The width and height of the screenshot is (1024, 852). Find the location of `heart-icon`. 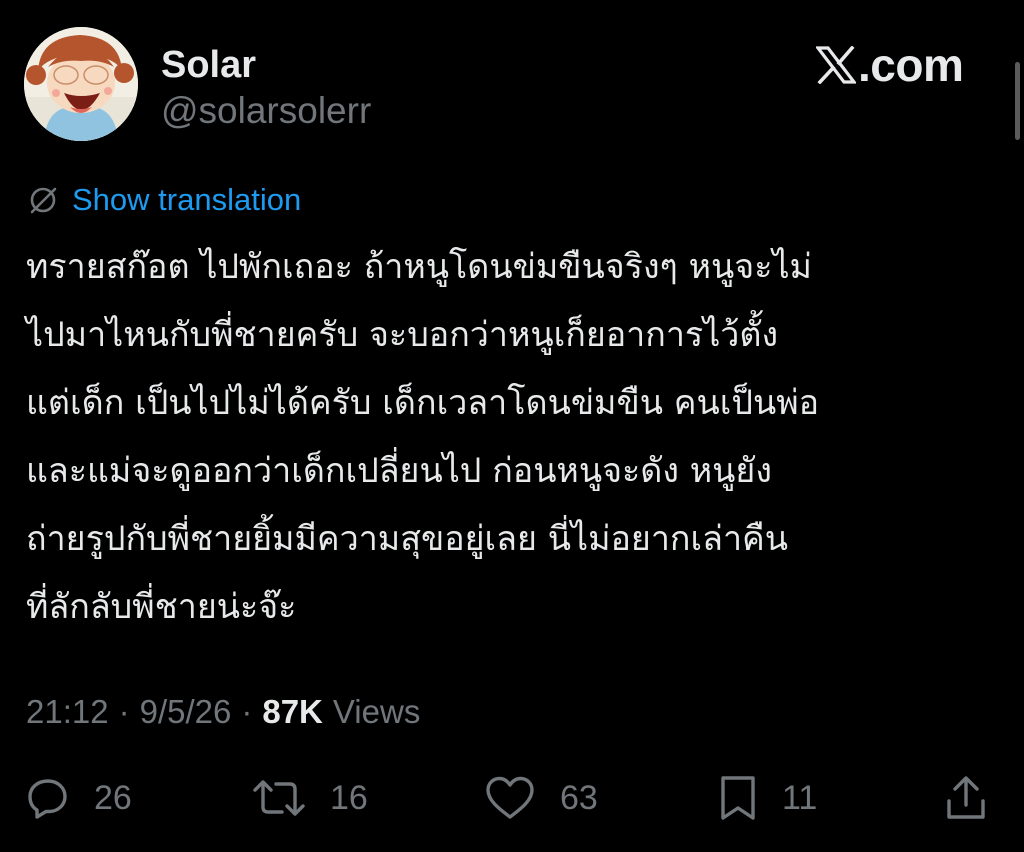

heart-icon is located at coordinates (510, 797).